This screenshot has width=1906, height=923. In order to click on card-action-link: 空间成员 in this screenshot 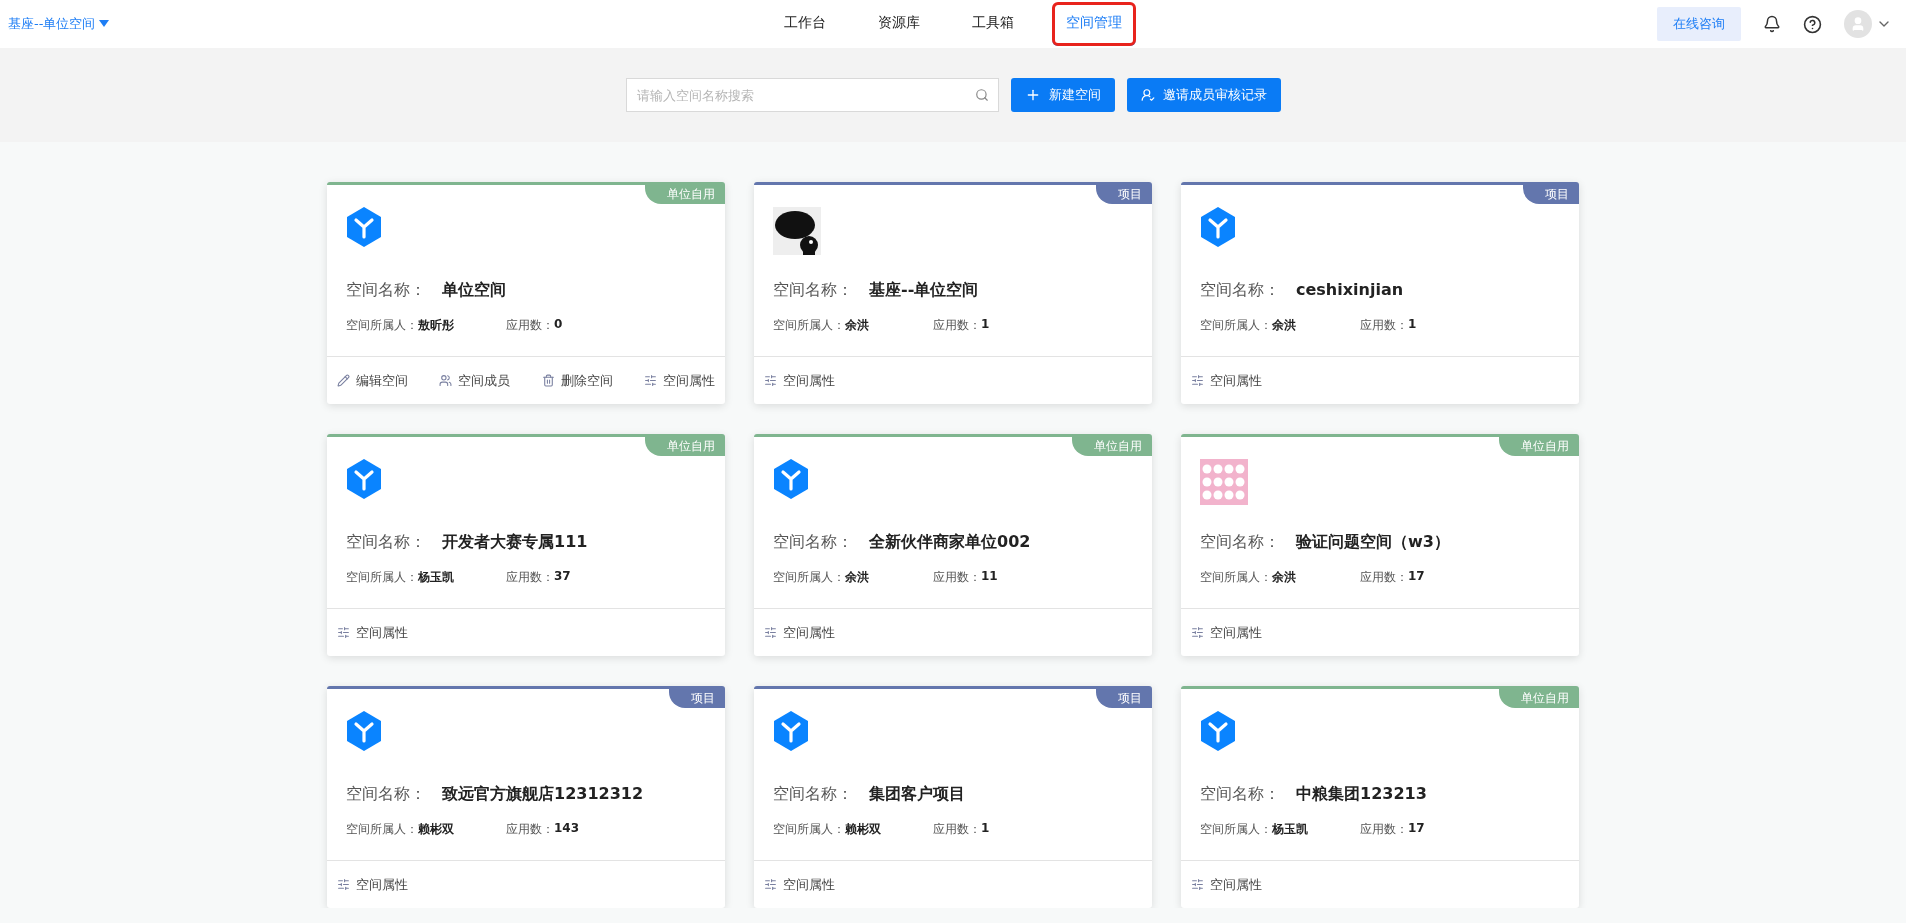, I will do `click(475, 380)`.